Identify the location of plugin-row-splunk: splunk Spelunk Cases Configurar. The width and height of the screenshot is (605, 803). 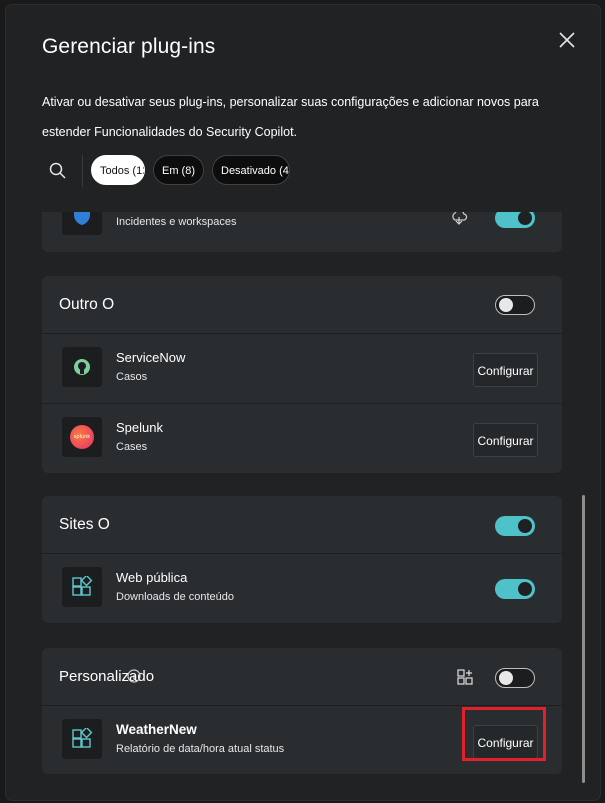
(302, 438).